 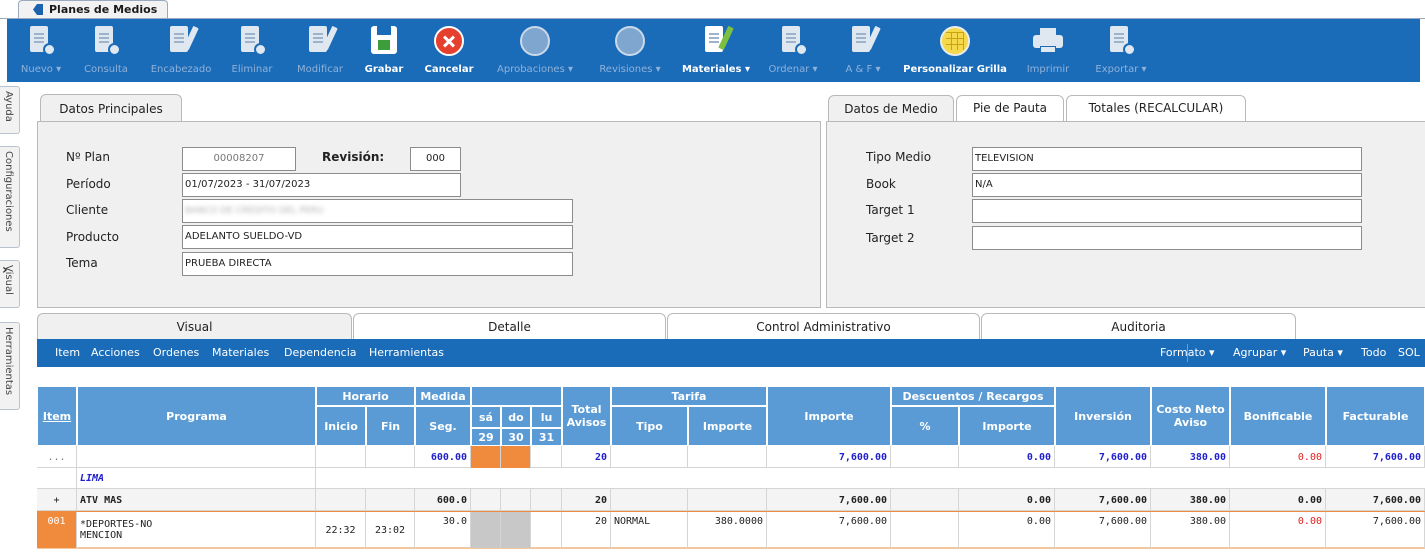 What do you see at coordinates (1167, 185) in the screenshot?
I see `book-field: N/A` at bounding box center [1167, 185].